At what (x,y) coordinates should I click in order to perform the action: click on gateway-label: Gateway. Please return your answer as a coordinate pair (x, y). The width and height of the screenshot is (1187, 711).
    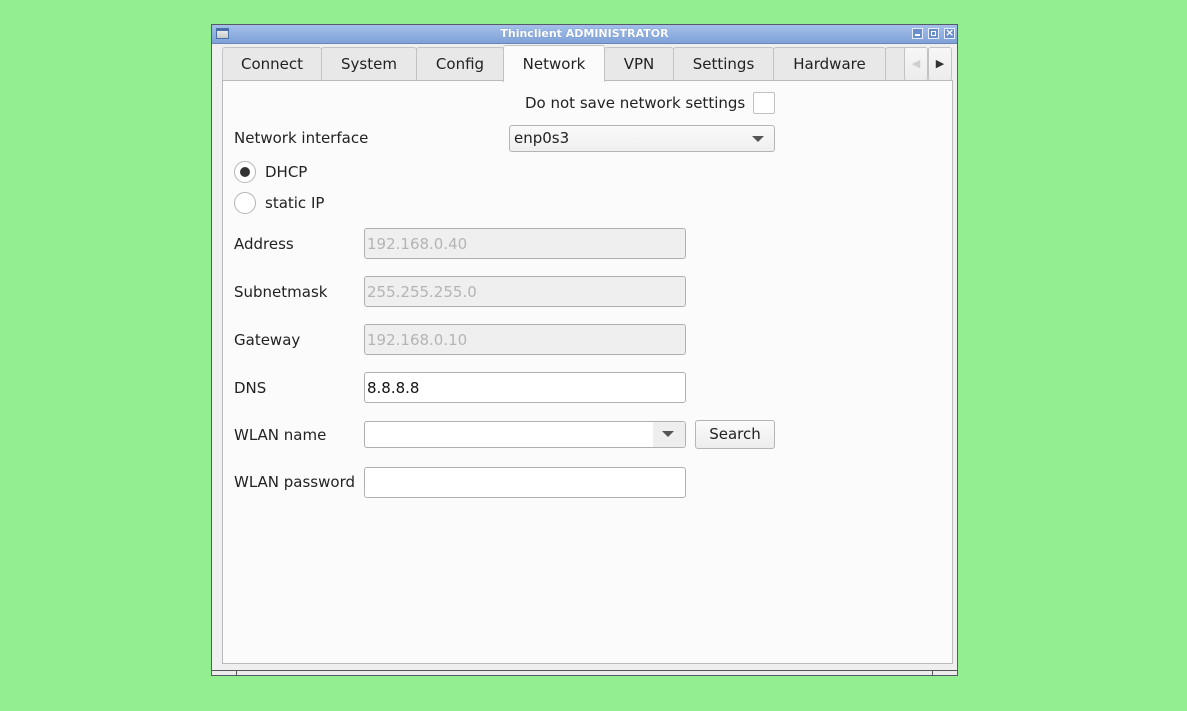
    Looking at the image, I should click on (267, 340).